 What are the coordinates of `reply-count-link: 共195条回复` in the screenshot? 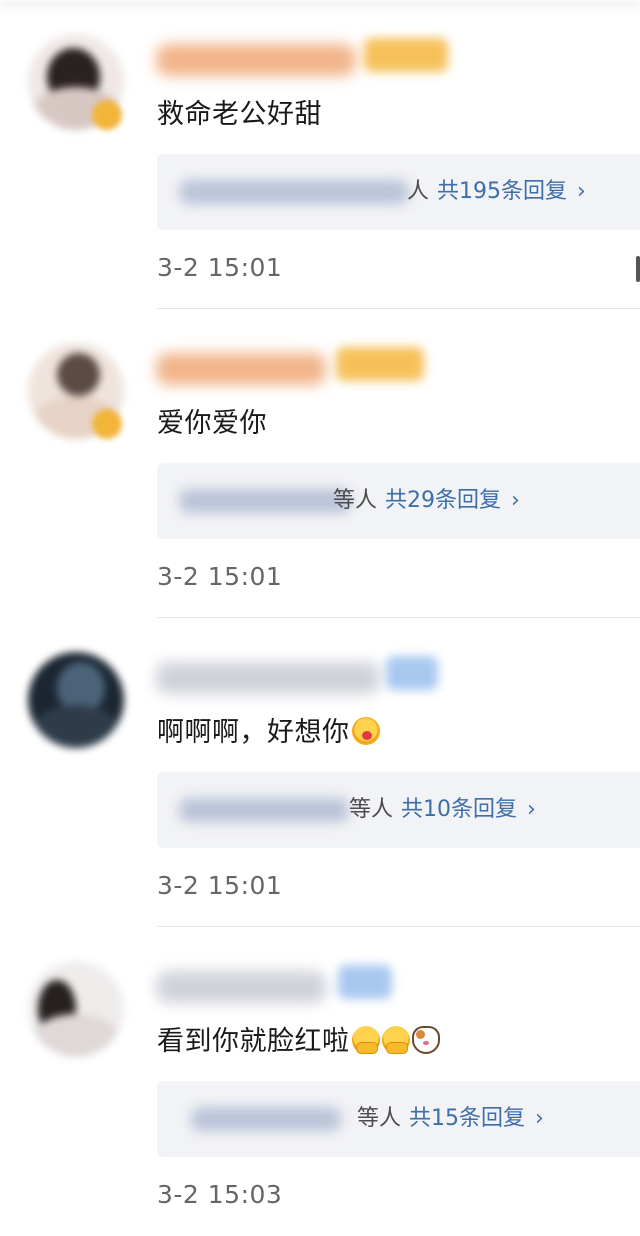 It's located at (502, 191).